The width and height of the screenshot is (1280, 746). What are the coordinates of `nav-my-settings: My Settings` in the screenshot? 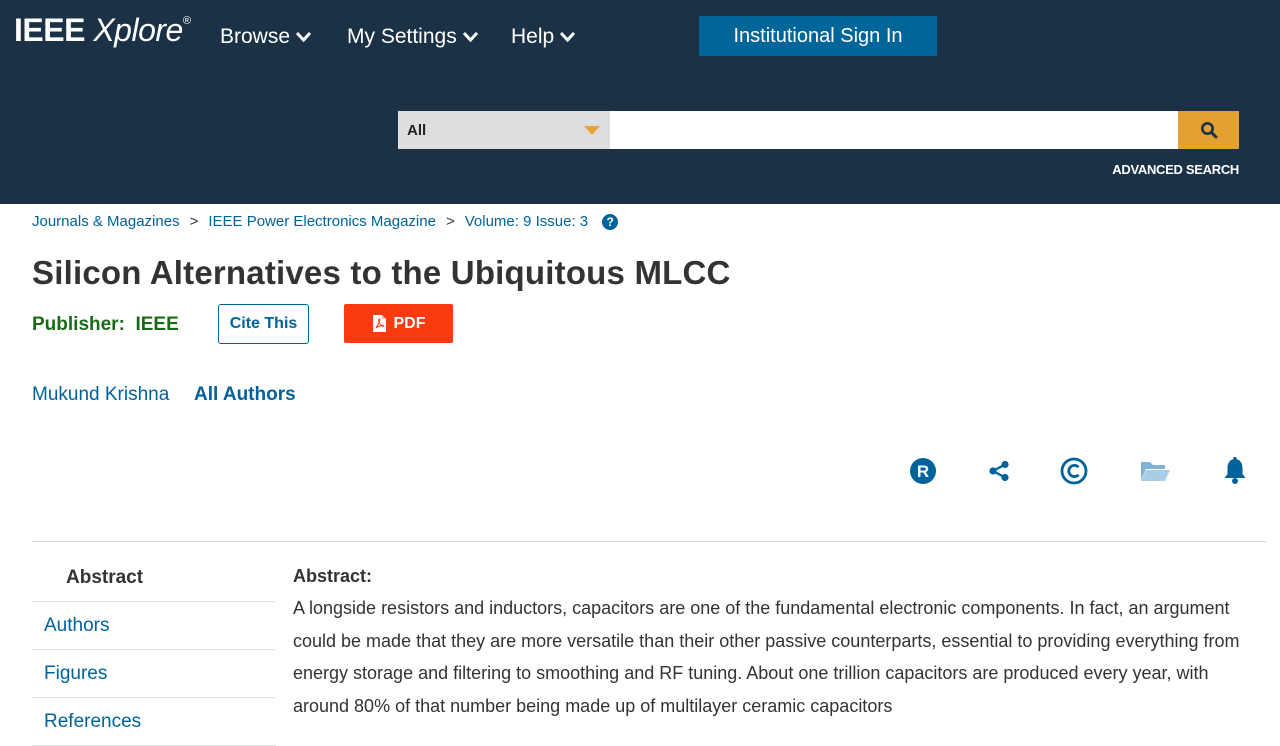 It's located at (413, 37).